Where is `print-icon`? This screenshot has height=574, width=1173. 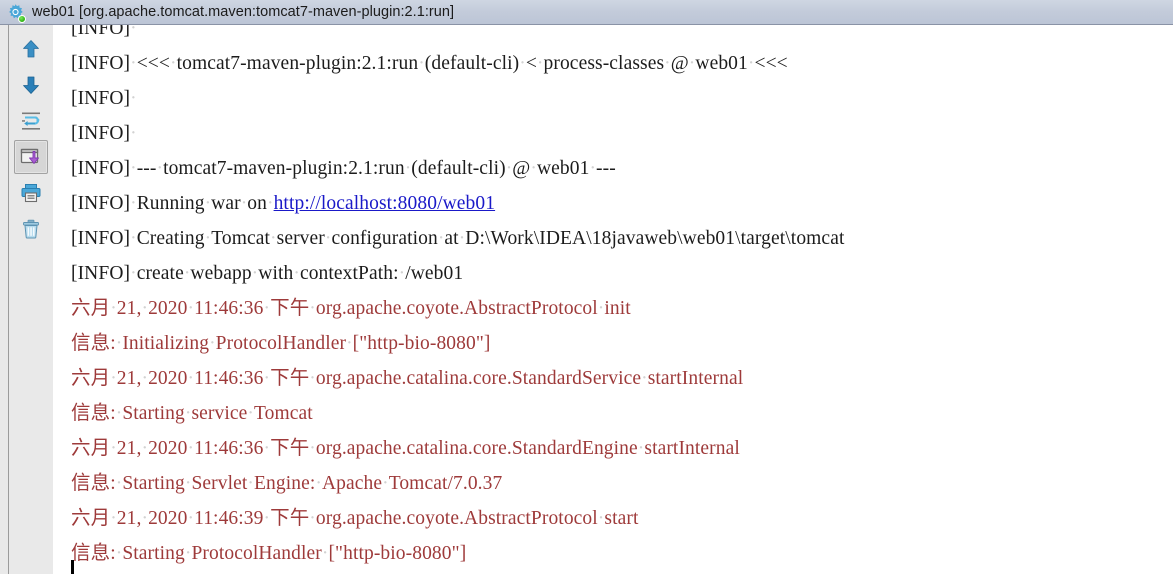 print-icon is located at coordinates (31, 193).